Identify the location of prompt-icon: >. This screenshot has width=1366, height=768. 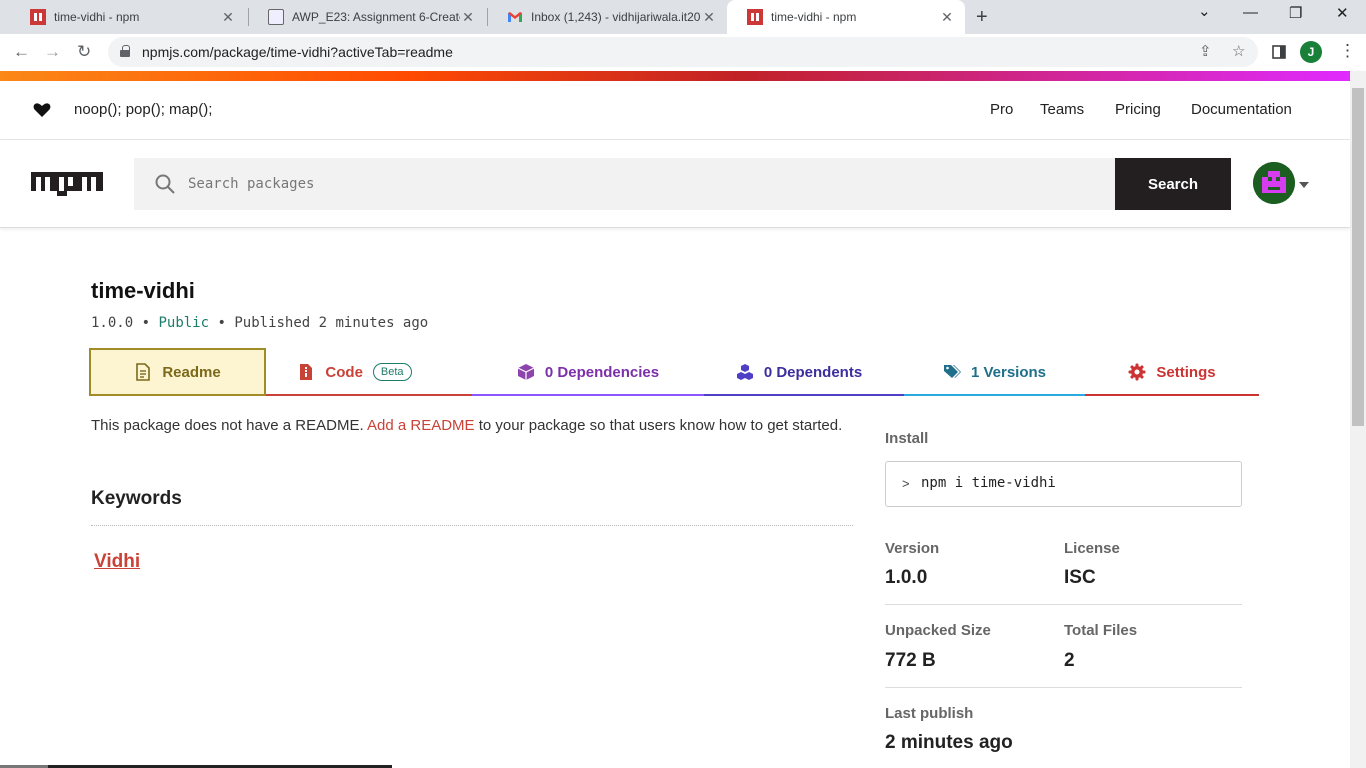
(906, 483).